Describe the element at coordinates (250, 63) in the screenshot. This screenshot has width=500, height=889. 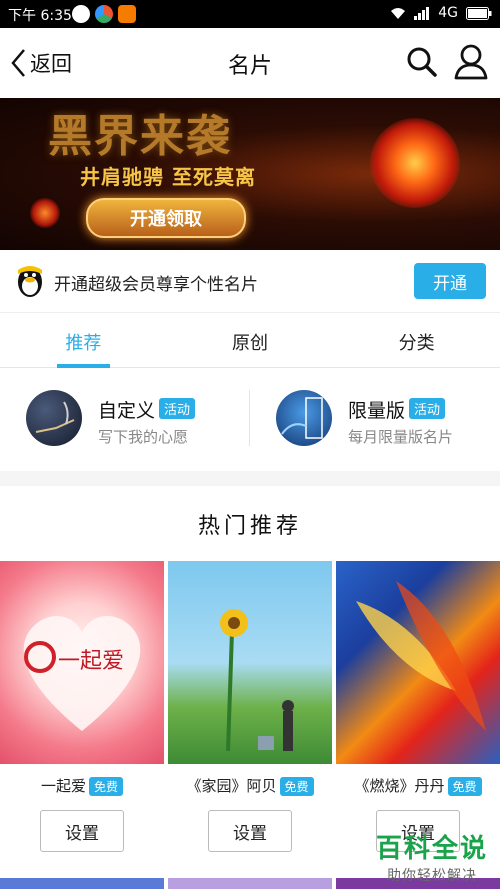
I see `nav-bar: 返回 名片` at that location.